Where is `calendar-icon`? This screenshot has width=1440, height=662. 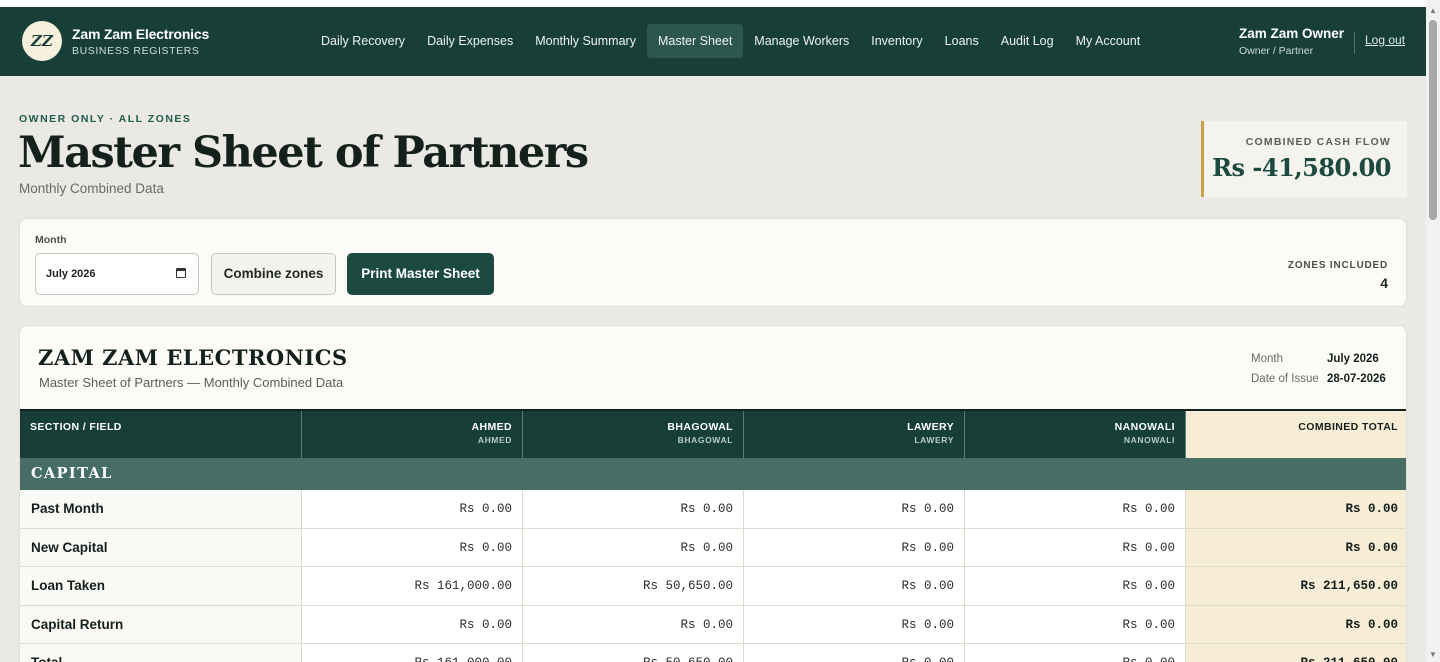
calendar-icon is located at coordinates (181, 273).